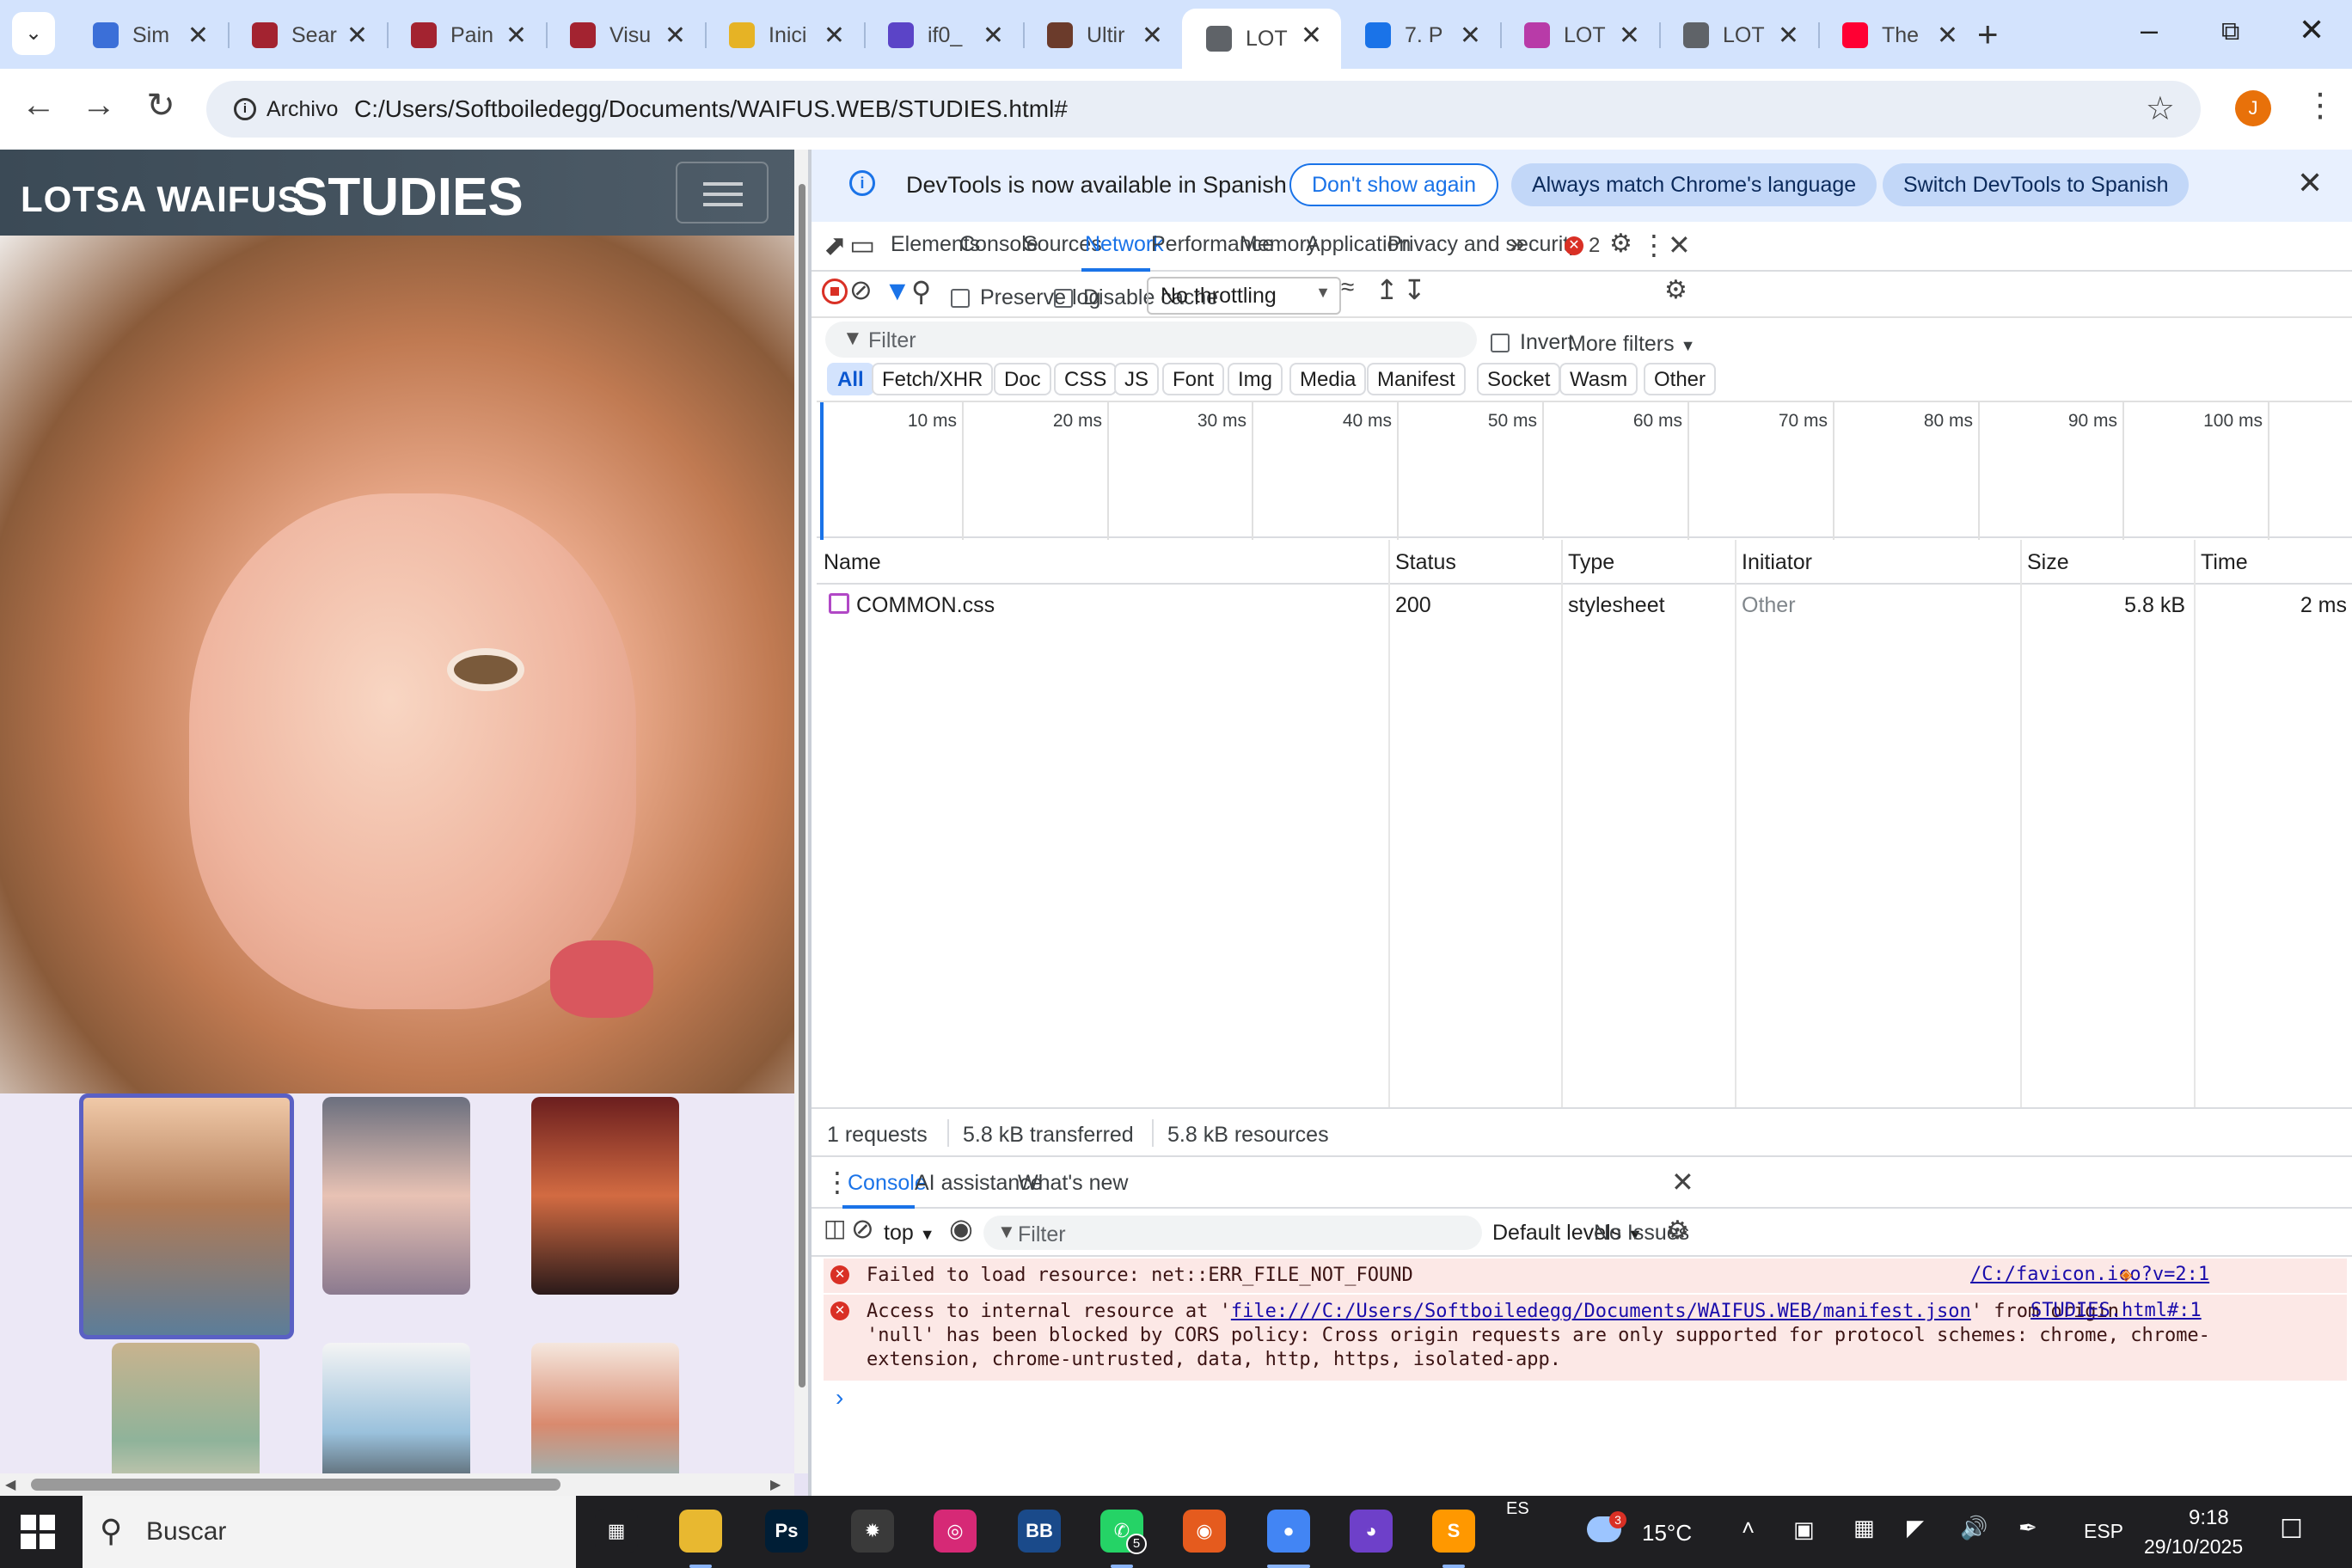 The image size is (2352, 1568). Describe the element at coordinates (862, 245) in the screenshot. I see `device-toolbar-icon: ▭` at that location.